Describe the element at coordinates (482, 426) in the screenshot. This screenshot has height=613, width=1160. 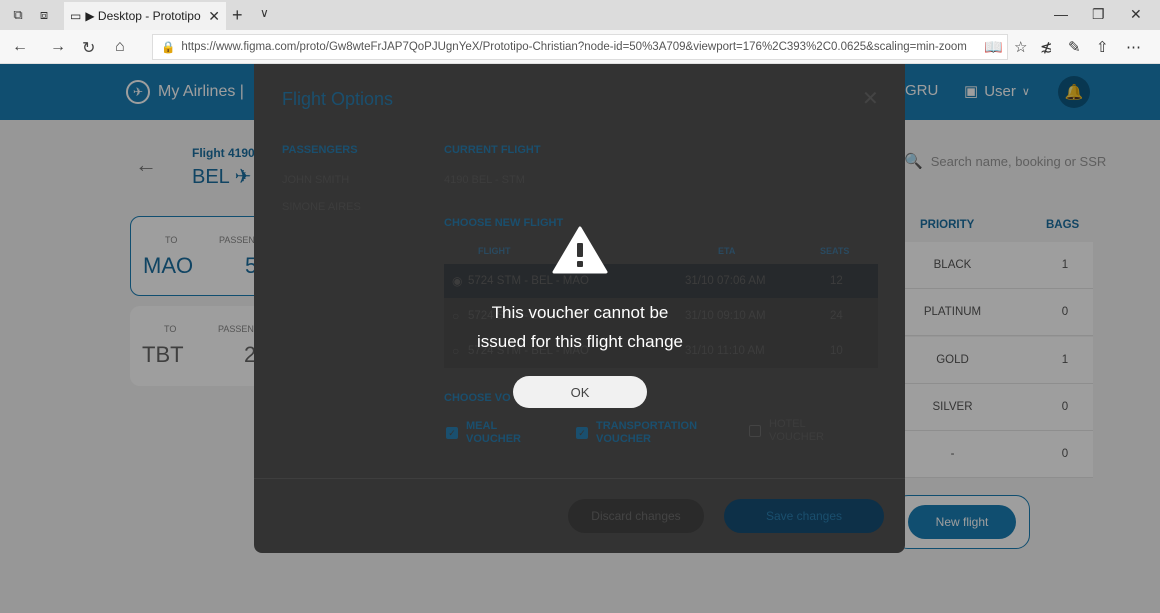
I see `voucher-label: MEAL` at that location.